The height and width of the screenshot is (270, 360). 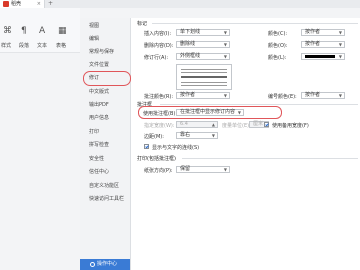 What do you see at coordinates (277, 58) in the screenshot?
I see `revline-color-label: 颜色(L):` at bounding box center [277, 58].